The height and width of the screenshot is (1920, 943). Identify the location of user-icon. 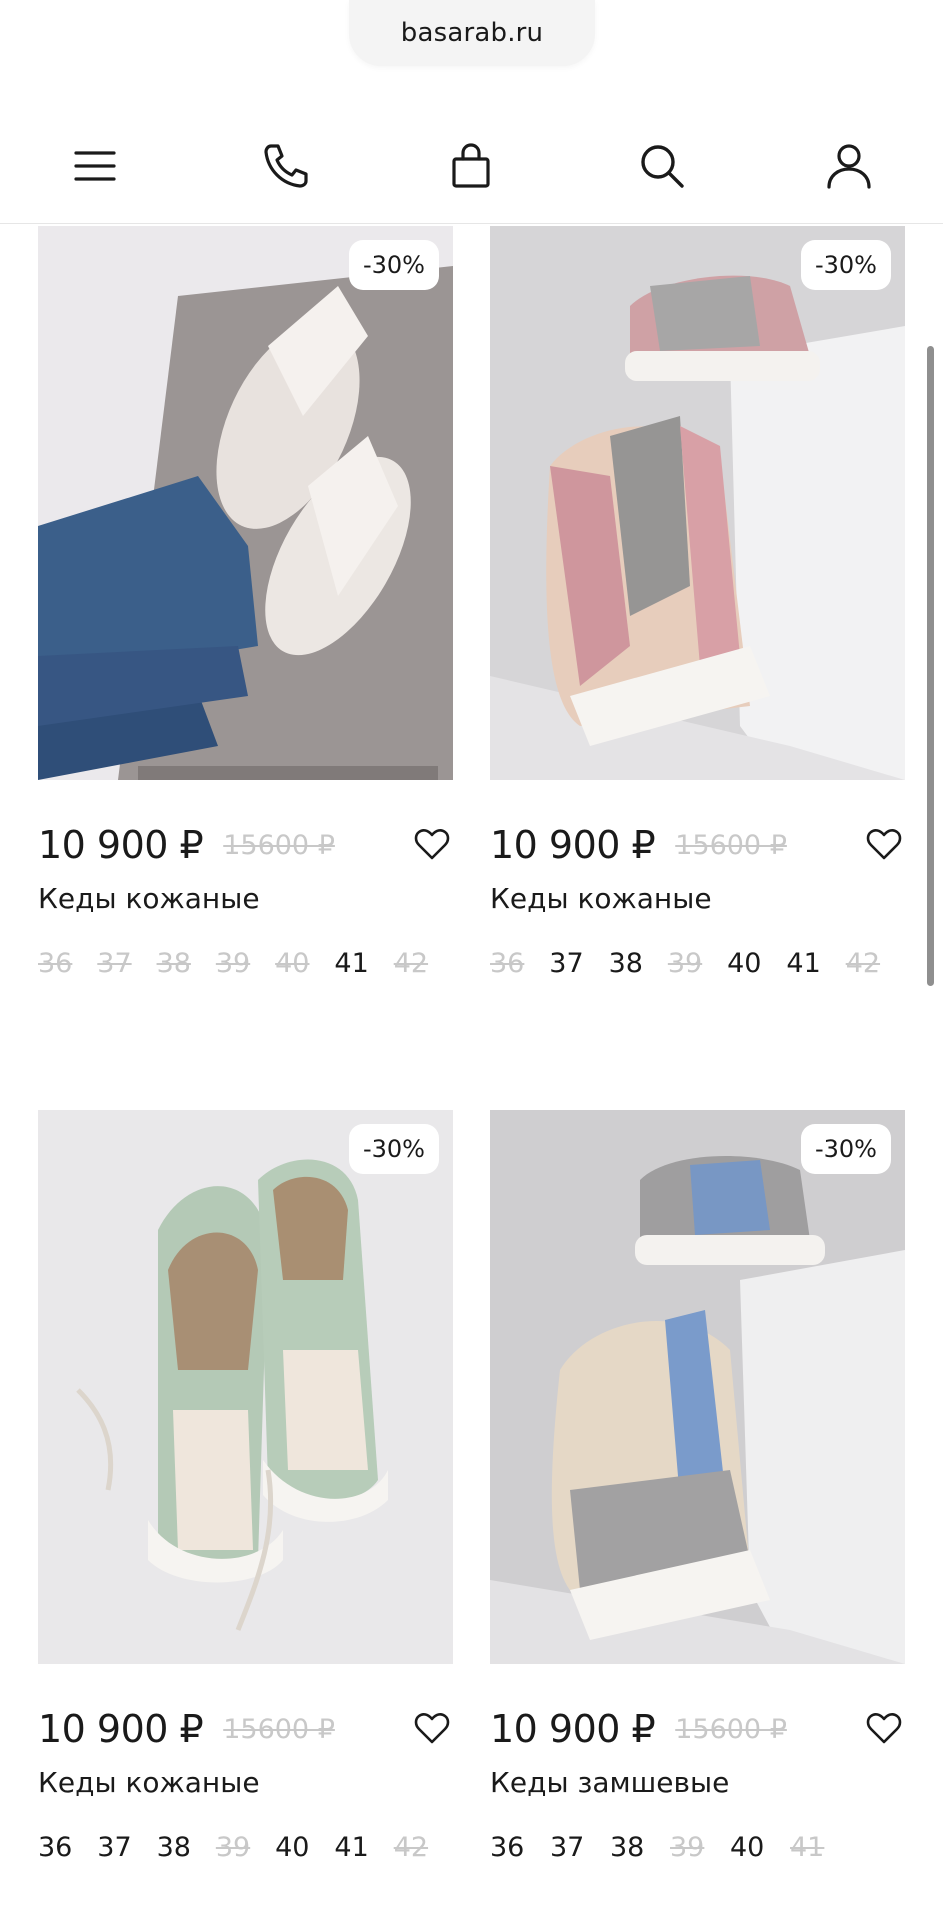
(849, 166).